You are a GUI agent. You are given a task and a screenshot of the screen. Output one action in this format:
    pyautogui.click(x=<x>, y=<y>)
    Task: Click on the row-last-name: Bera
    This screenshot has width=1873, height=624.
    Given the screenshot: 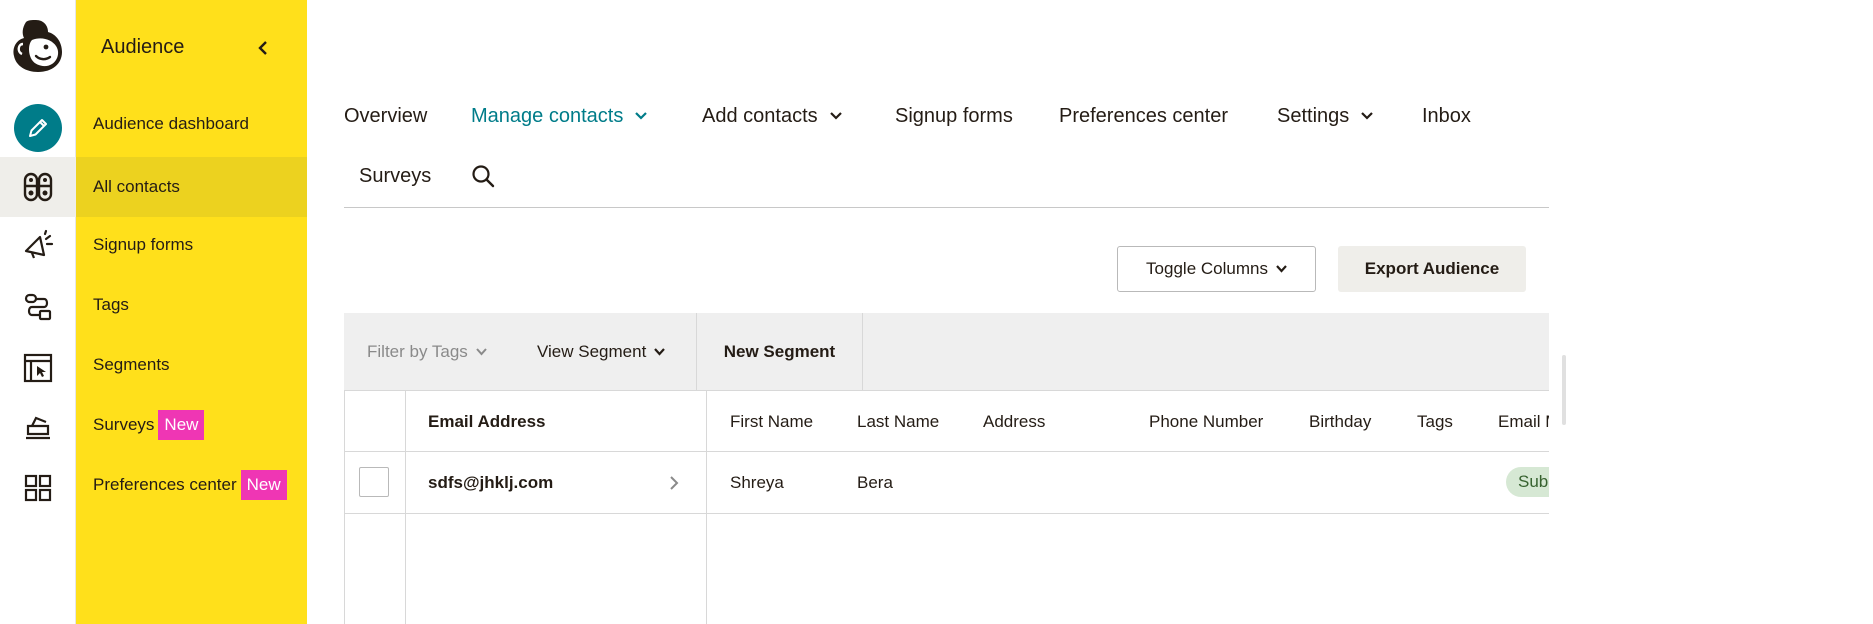 What is the action you would take?
    pyautogui.click(x=875, y=482)
    